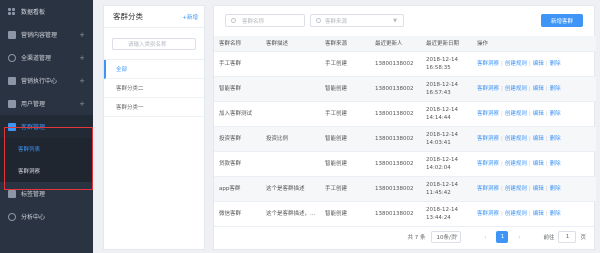  What do you see at coordinates (345, 44) in the screenshot?
I see `column-header: 客群来源` at bounding box center [345, 44].